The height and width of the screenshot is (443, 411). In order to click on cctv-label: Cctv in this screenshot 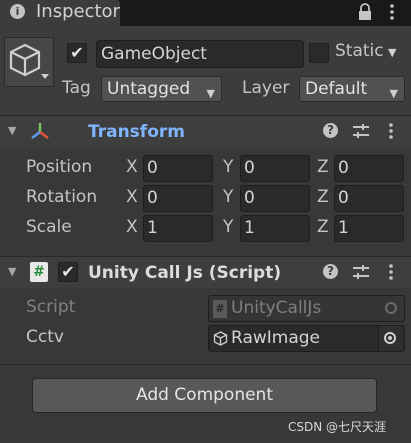, I will do `click(45, 337)`.